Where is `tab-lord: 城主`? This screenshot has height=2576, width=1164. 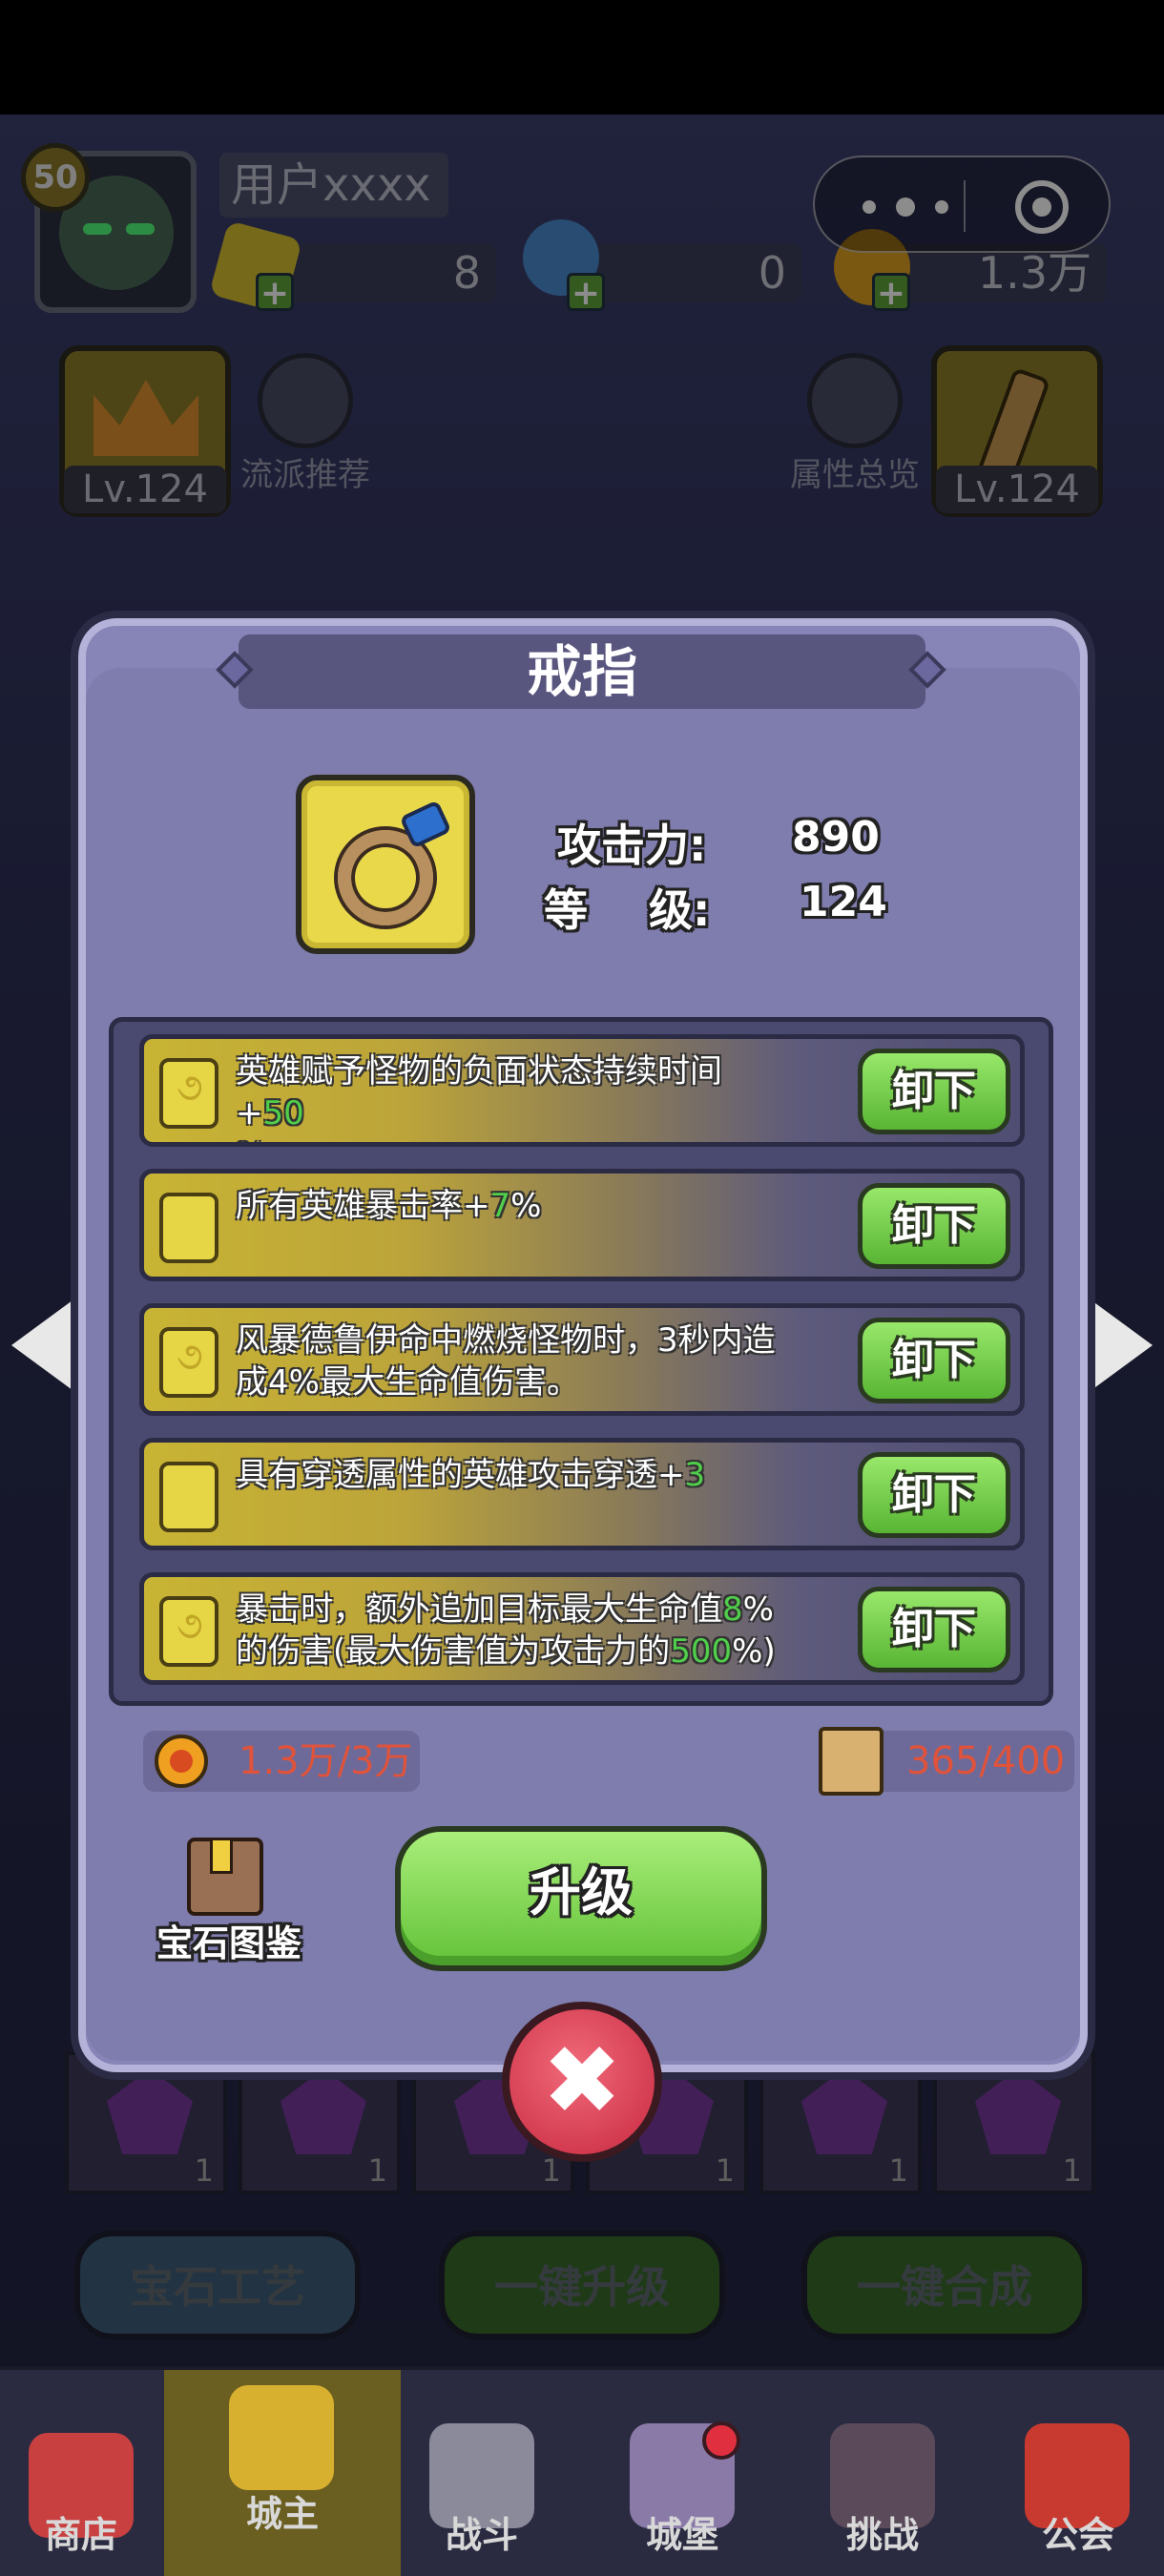 tab-lord: 城主 is located at coordinates (282, 2510).